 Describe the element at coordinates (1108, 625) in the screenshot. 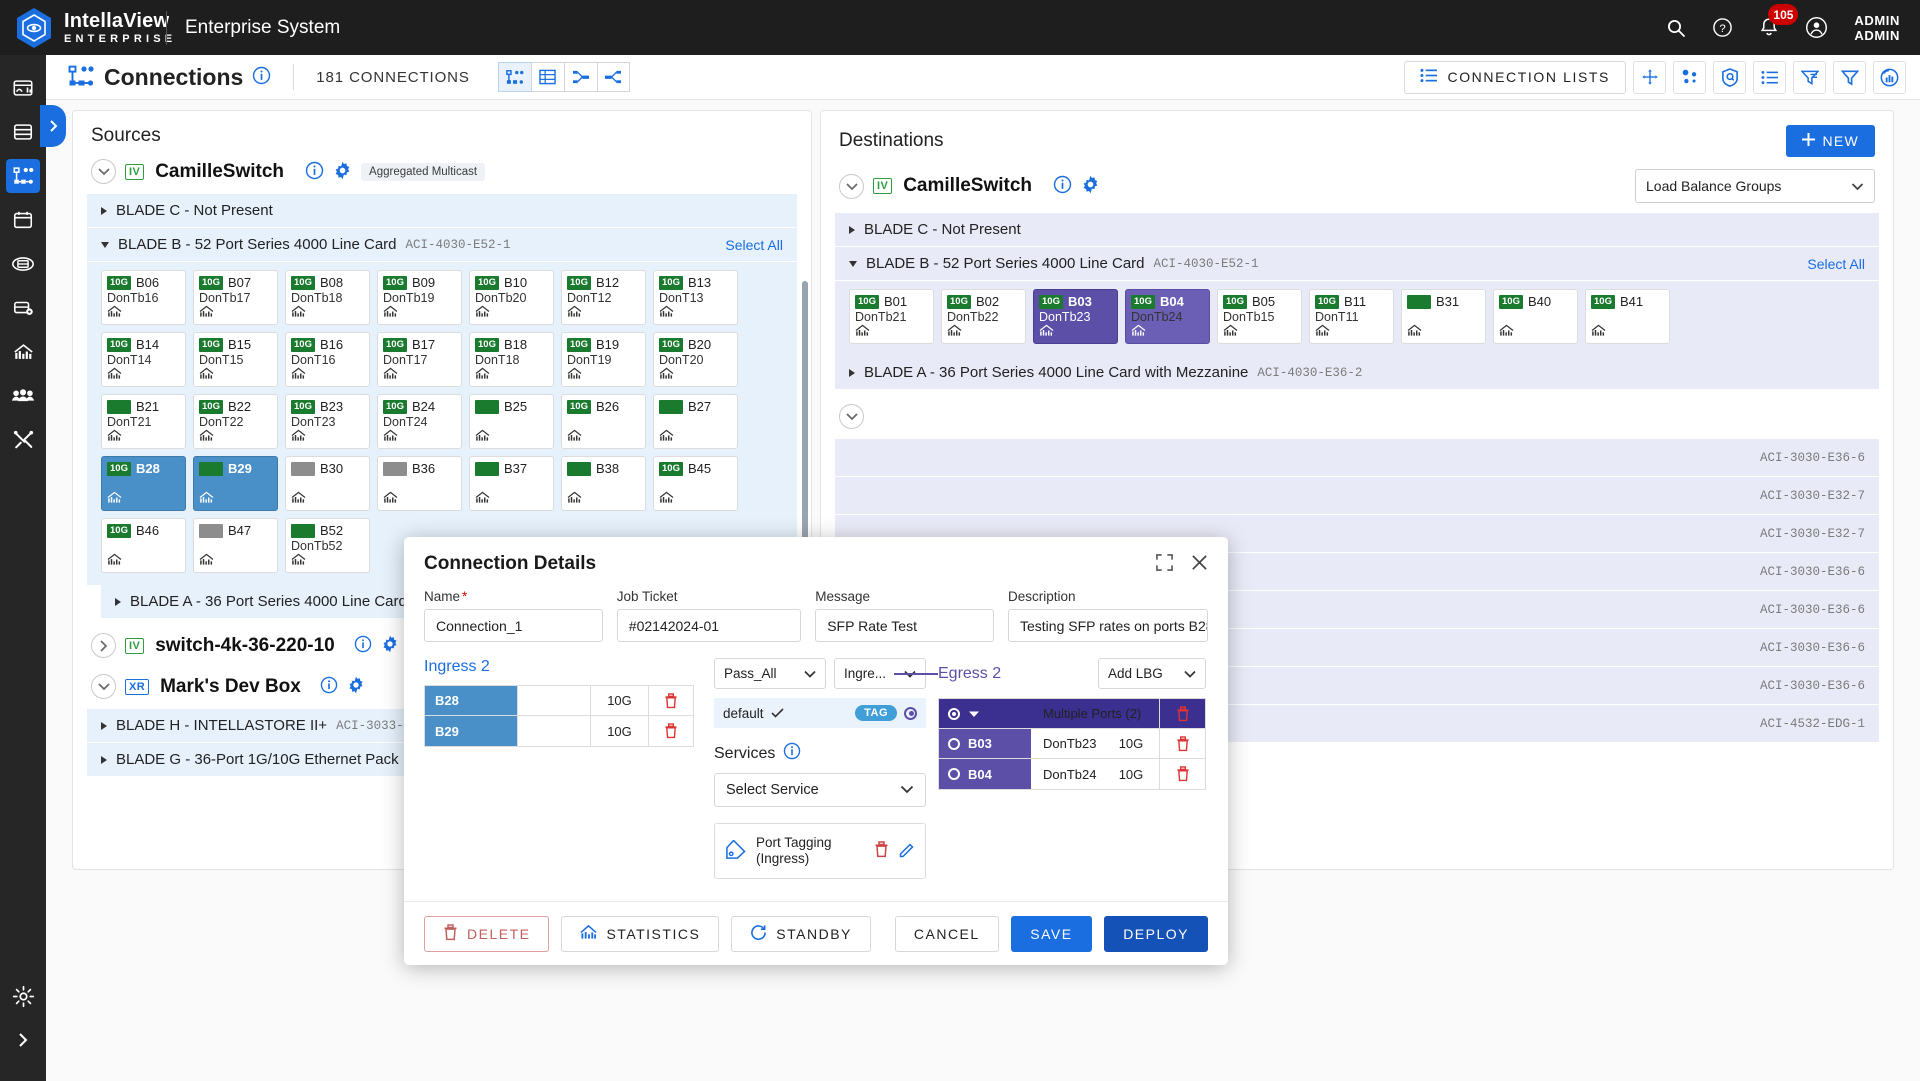

I see `description-input: Testing SFP rates on ports B28` at that location.